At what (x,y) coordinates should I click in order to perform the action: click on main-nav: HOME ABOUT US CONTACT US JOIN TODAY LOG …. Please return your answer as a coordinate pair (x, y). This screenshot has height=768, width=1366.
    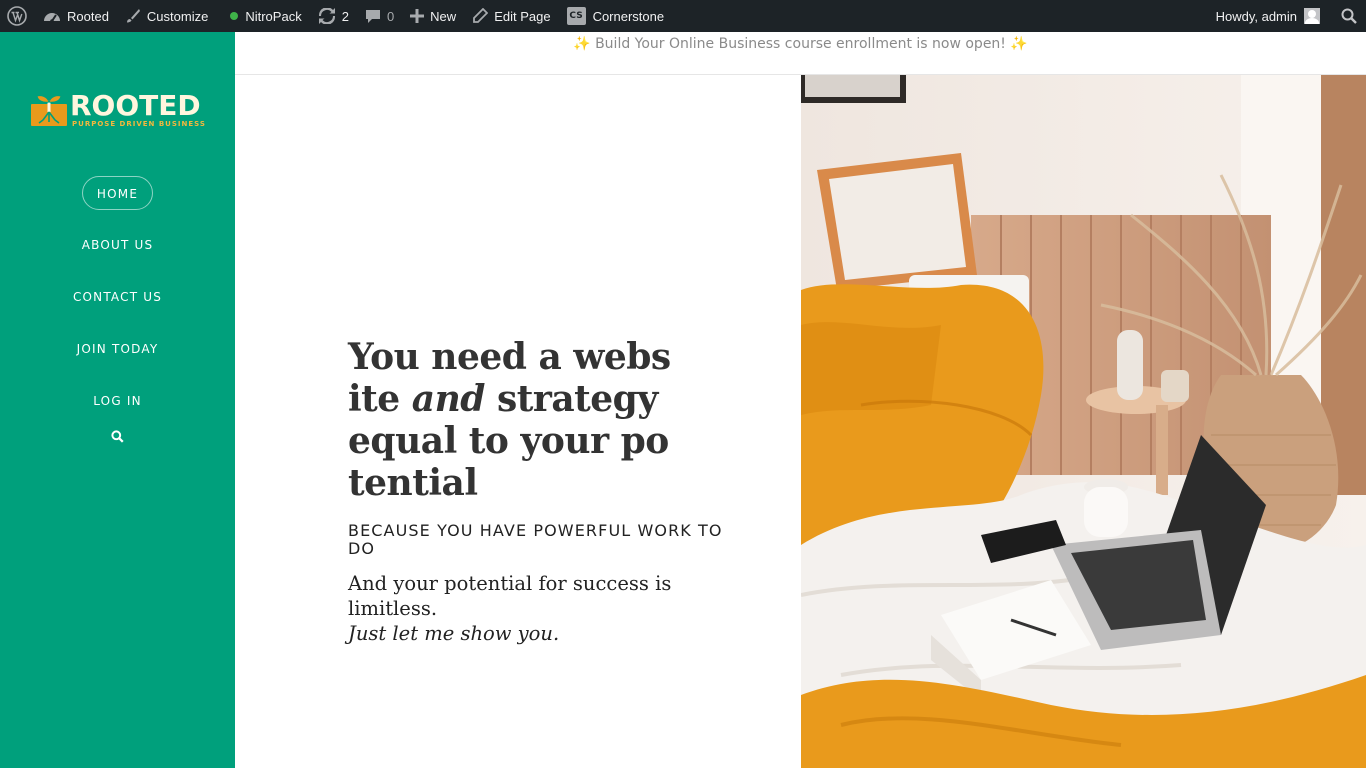
    Looking at the image, I should click on (117, 309).